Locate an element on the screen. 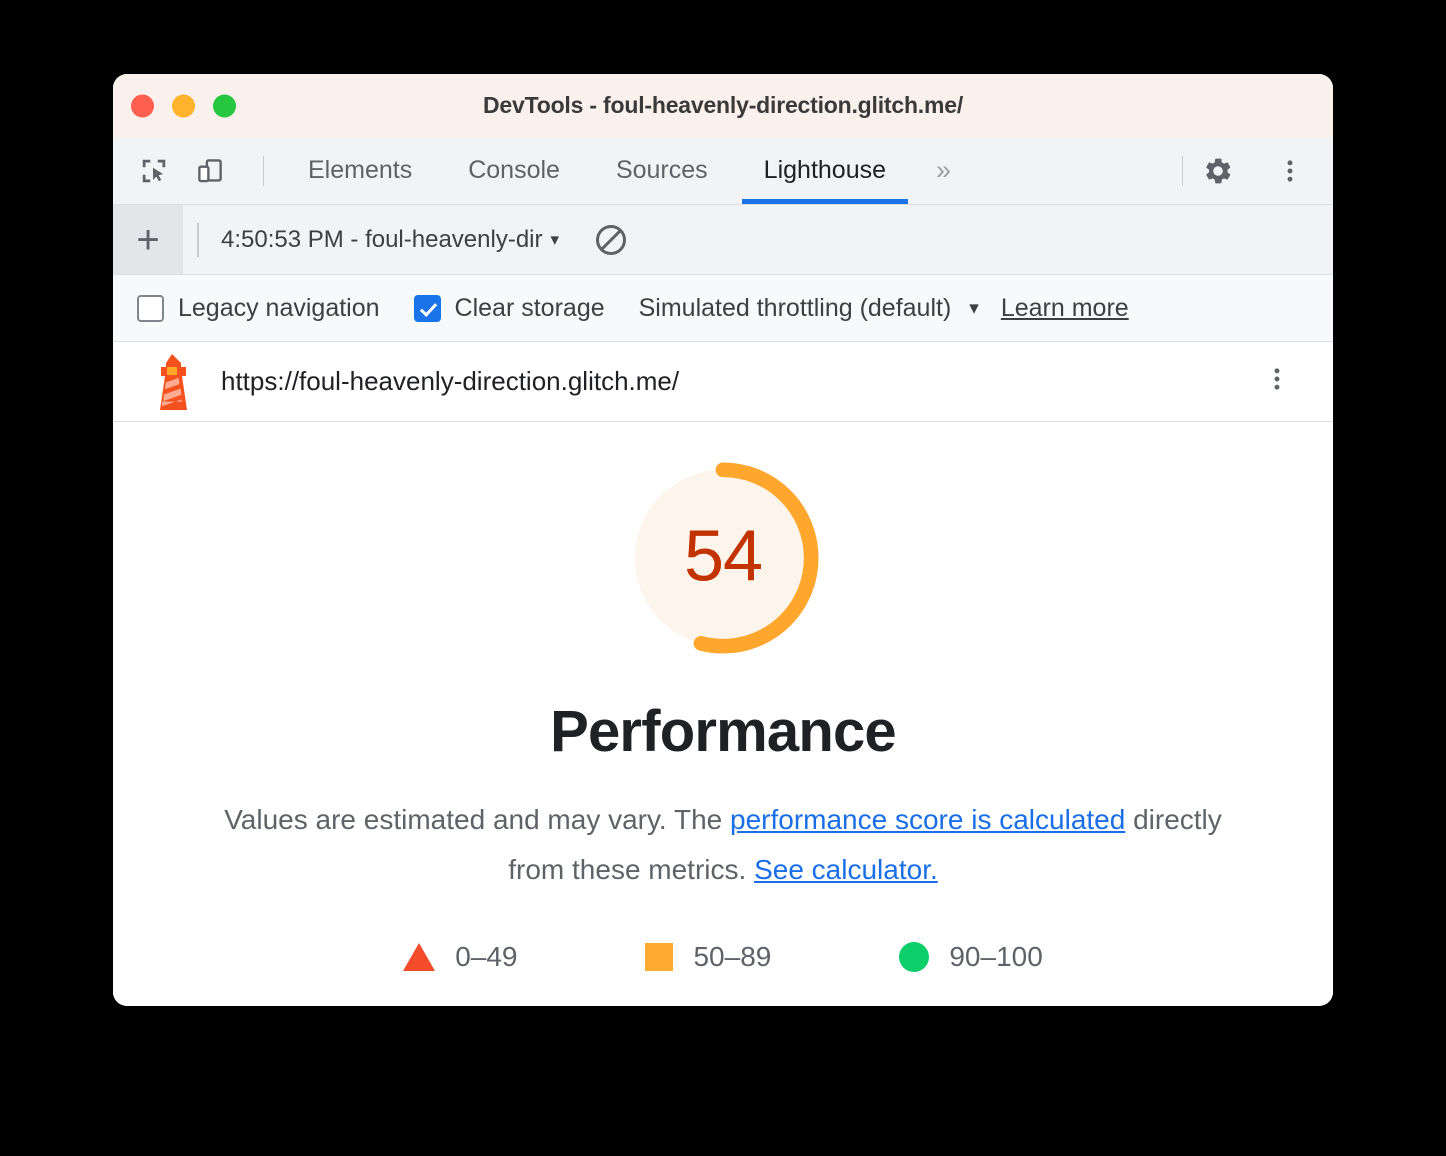 This screenshot has height=1156, width=1446. devtools-right-tools is located at coordinates (1249, 171).